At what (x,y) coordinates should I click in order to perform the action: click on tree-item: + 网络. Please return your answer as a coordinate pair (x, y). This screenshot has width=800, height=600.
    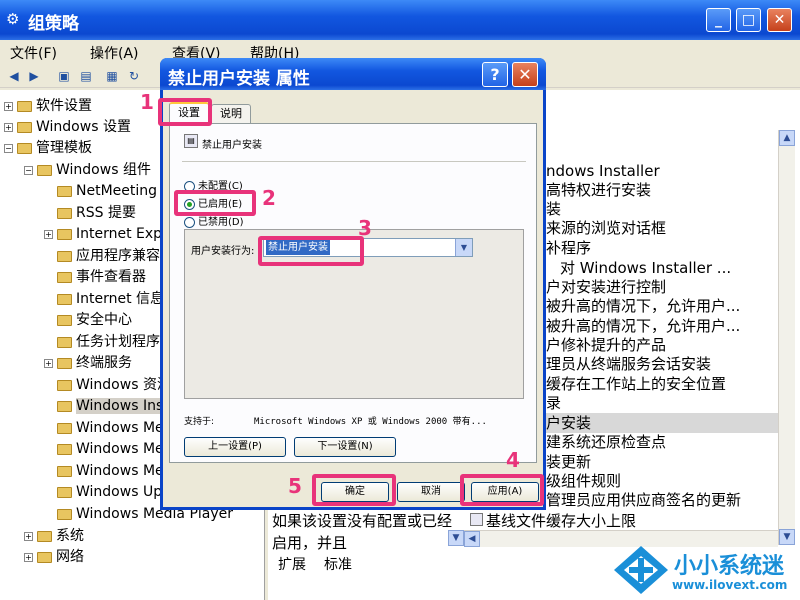
    Looking at the image, I should click on (54, 557).